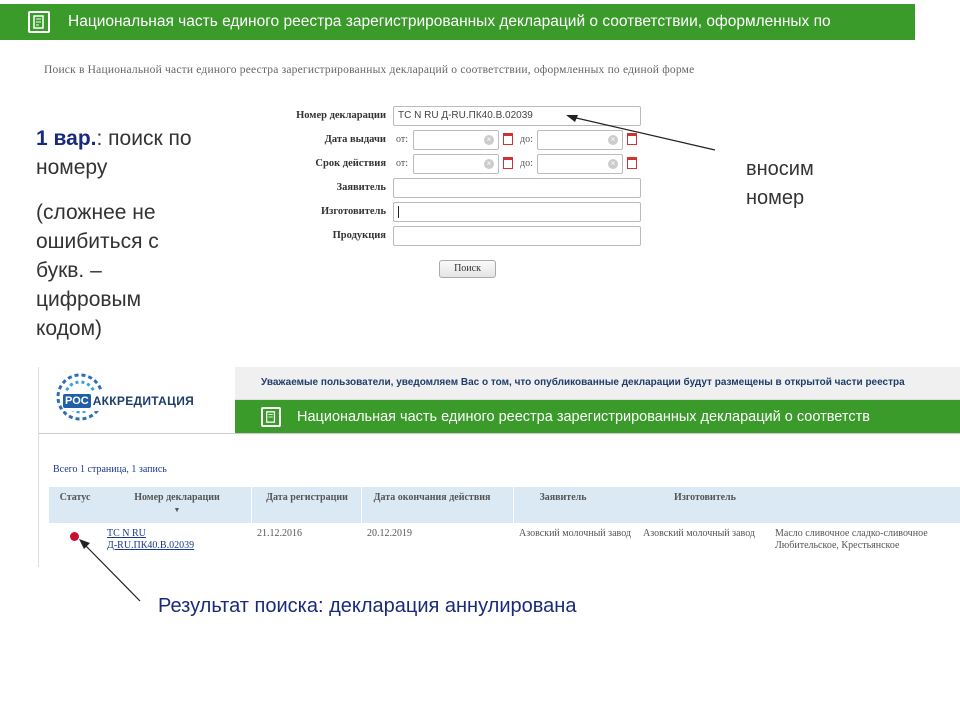 This screenshot has height=720, width=960. I want to click on applicant-label: Заявитель, so click(361, 187).